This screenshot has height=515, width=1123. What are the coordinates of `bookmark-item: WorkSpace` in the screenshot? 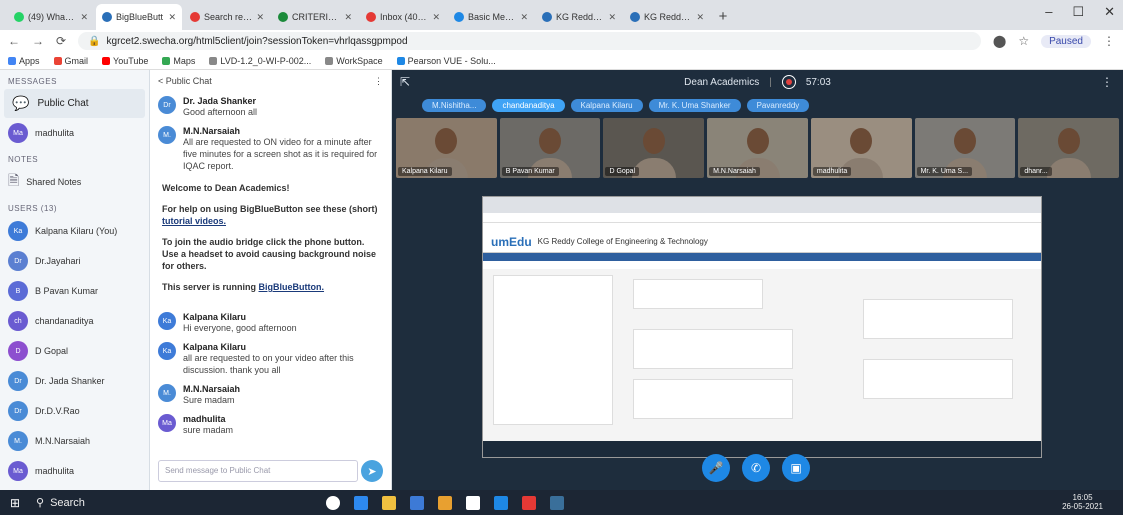 It's located at (354, 61).